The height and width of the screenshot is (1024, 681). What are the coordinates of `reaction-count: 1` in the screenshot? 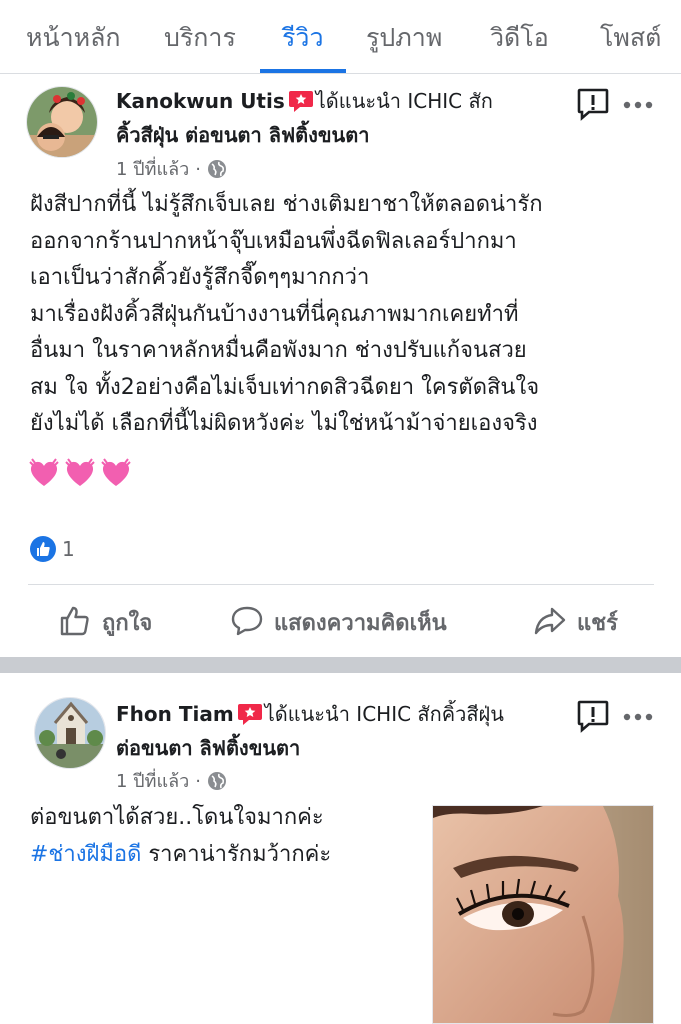 It's located at (68, 548).